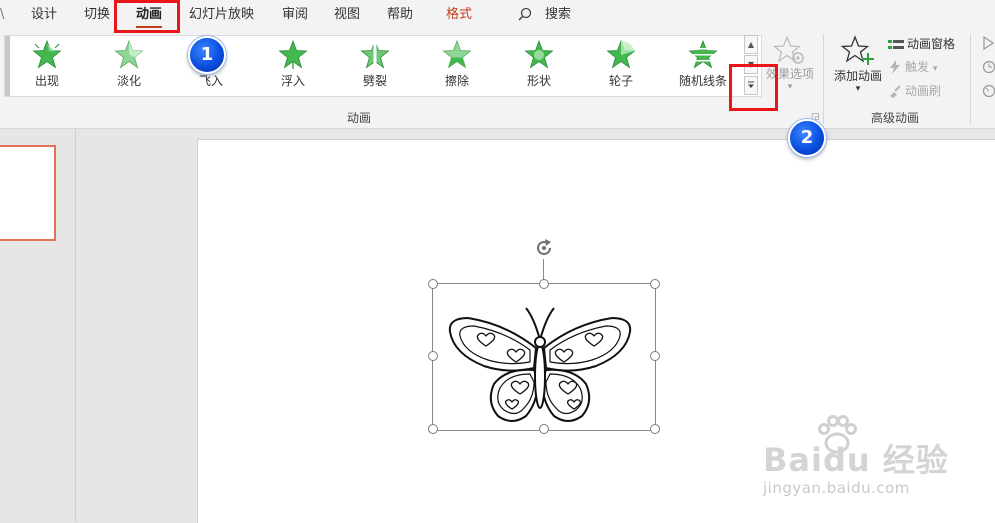  Describe the element at coordinates (129, 54) in the screenshot. I see `star-fade-icon` at that location.